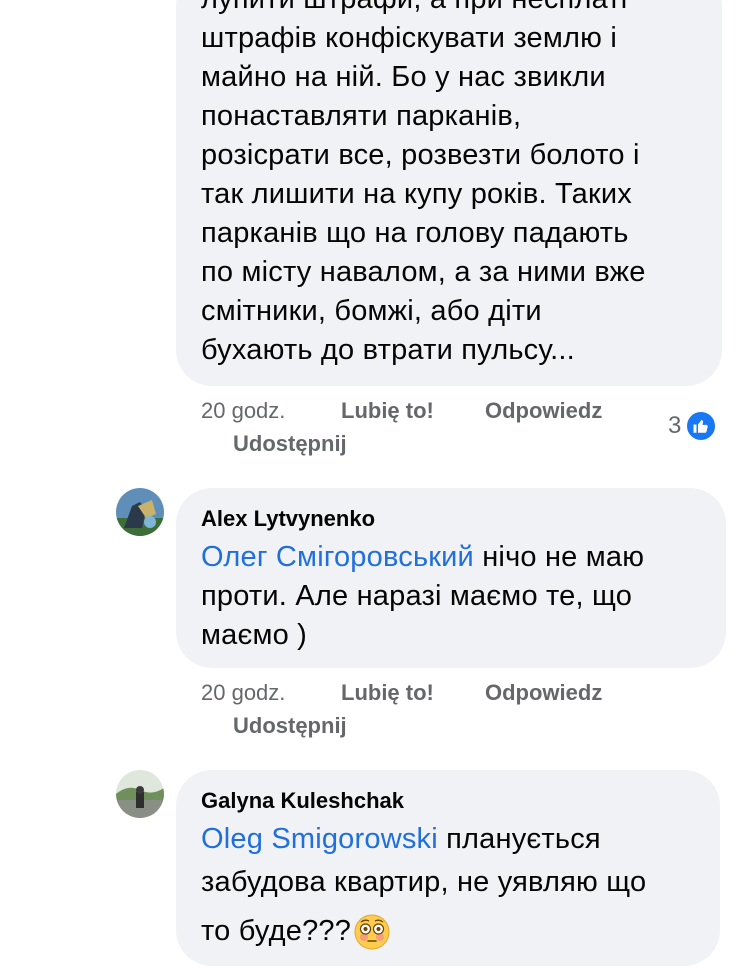 Image resolution: width=750 pixels, height=969 pixels. I want to click on comment-line: смітники, бомжі, або діти, so click(371, 311).